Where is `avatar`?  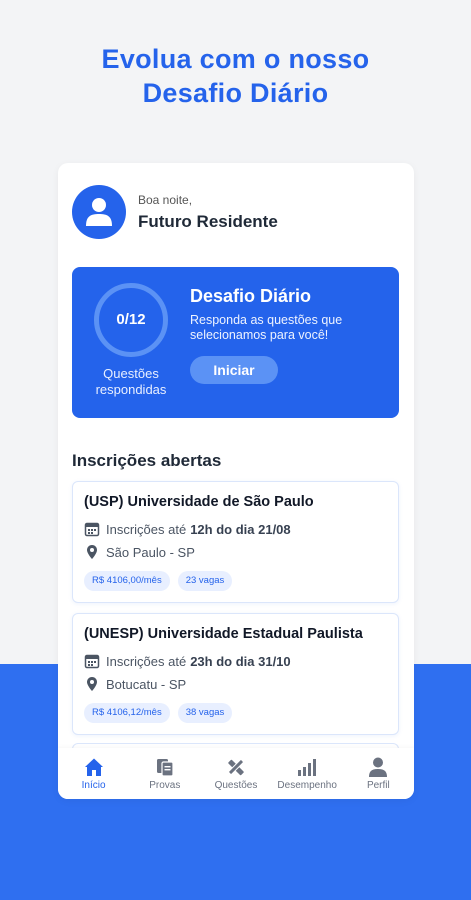 avatar is located at coordinates (99, 212).